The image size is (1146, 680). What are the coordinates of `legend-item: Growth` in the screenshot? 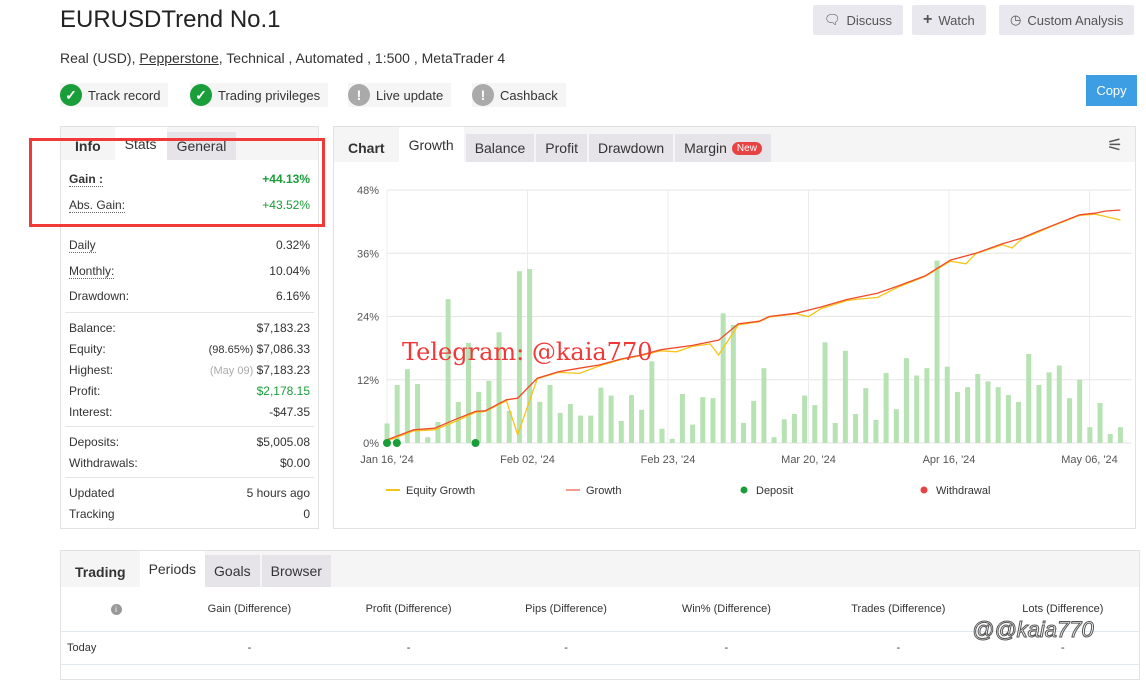 It's located at (603, 491).